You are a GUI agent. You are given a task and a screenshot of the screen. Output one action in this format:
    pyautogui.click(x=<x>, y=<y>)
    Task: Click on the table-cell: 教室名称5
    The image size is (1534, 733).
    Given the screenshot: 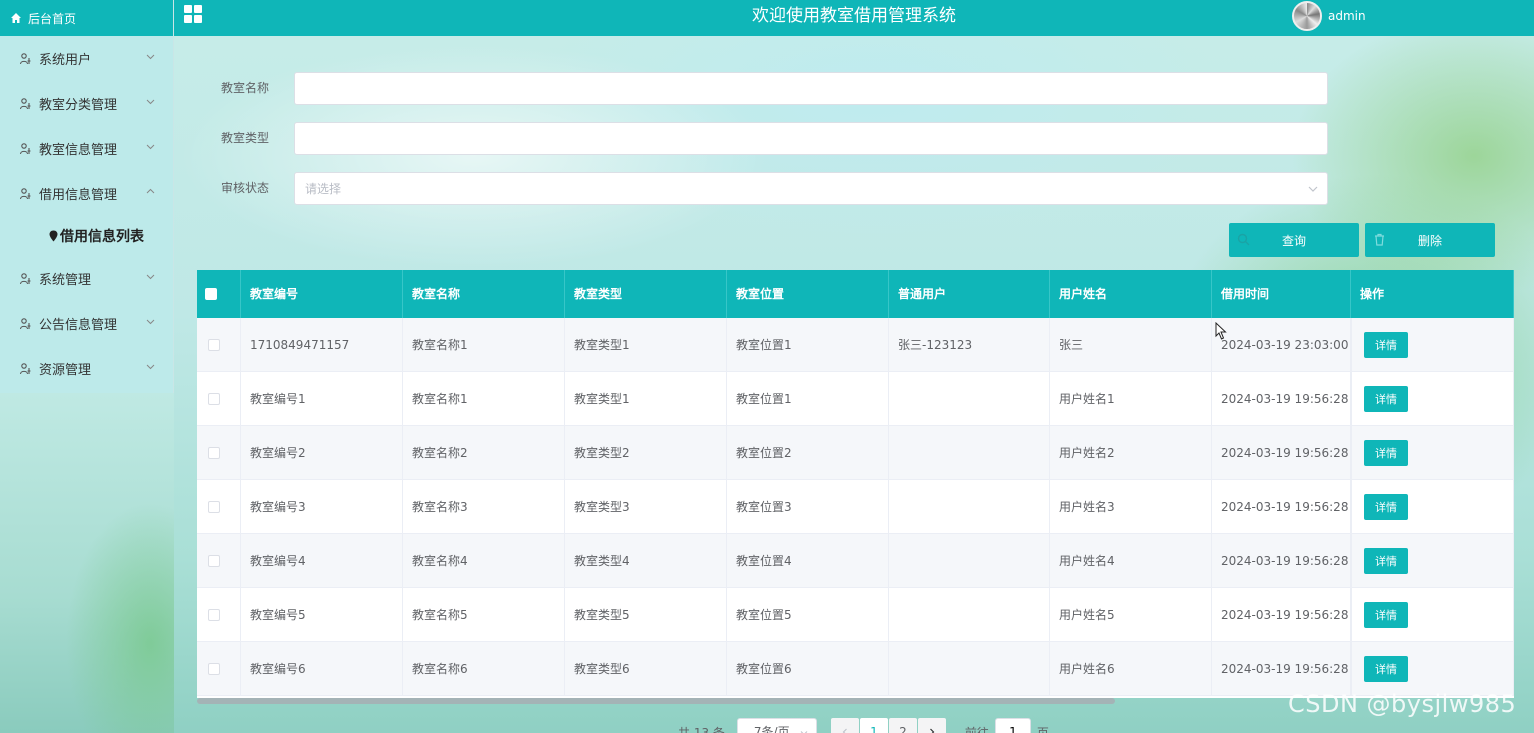 What is the action you would take?
    pyautogui.click(x=484, y=615)
    